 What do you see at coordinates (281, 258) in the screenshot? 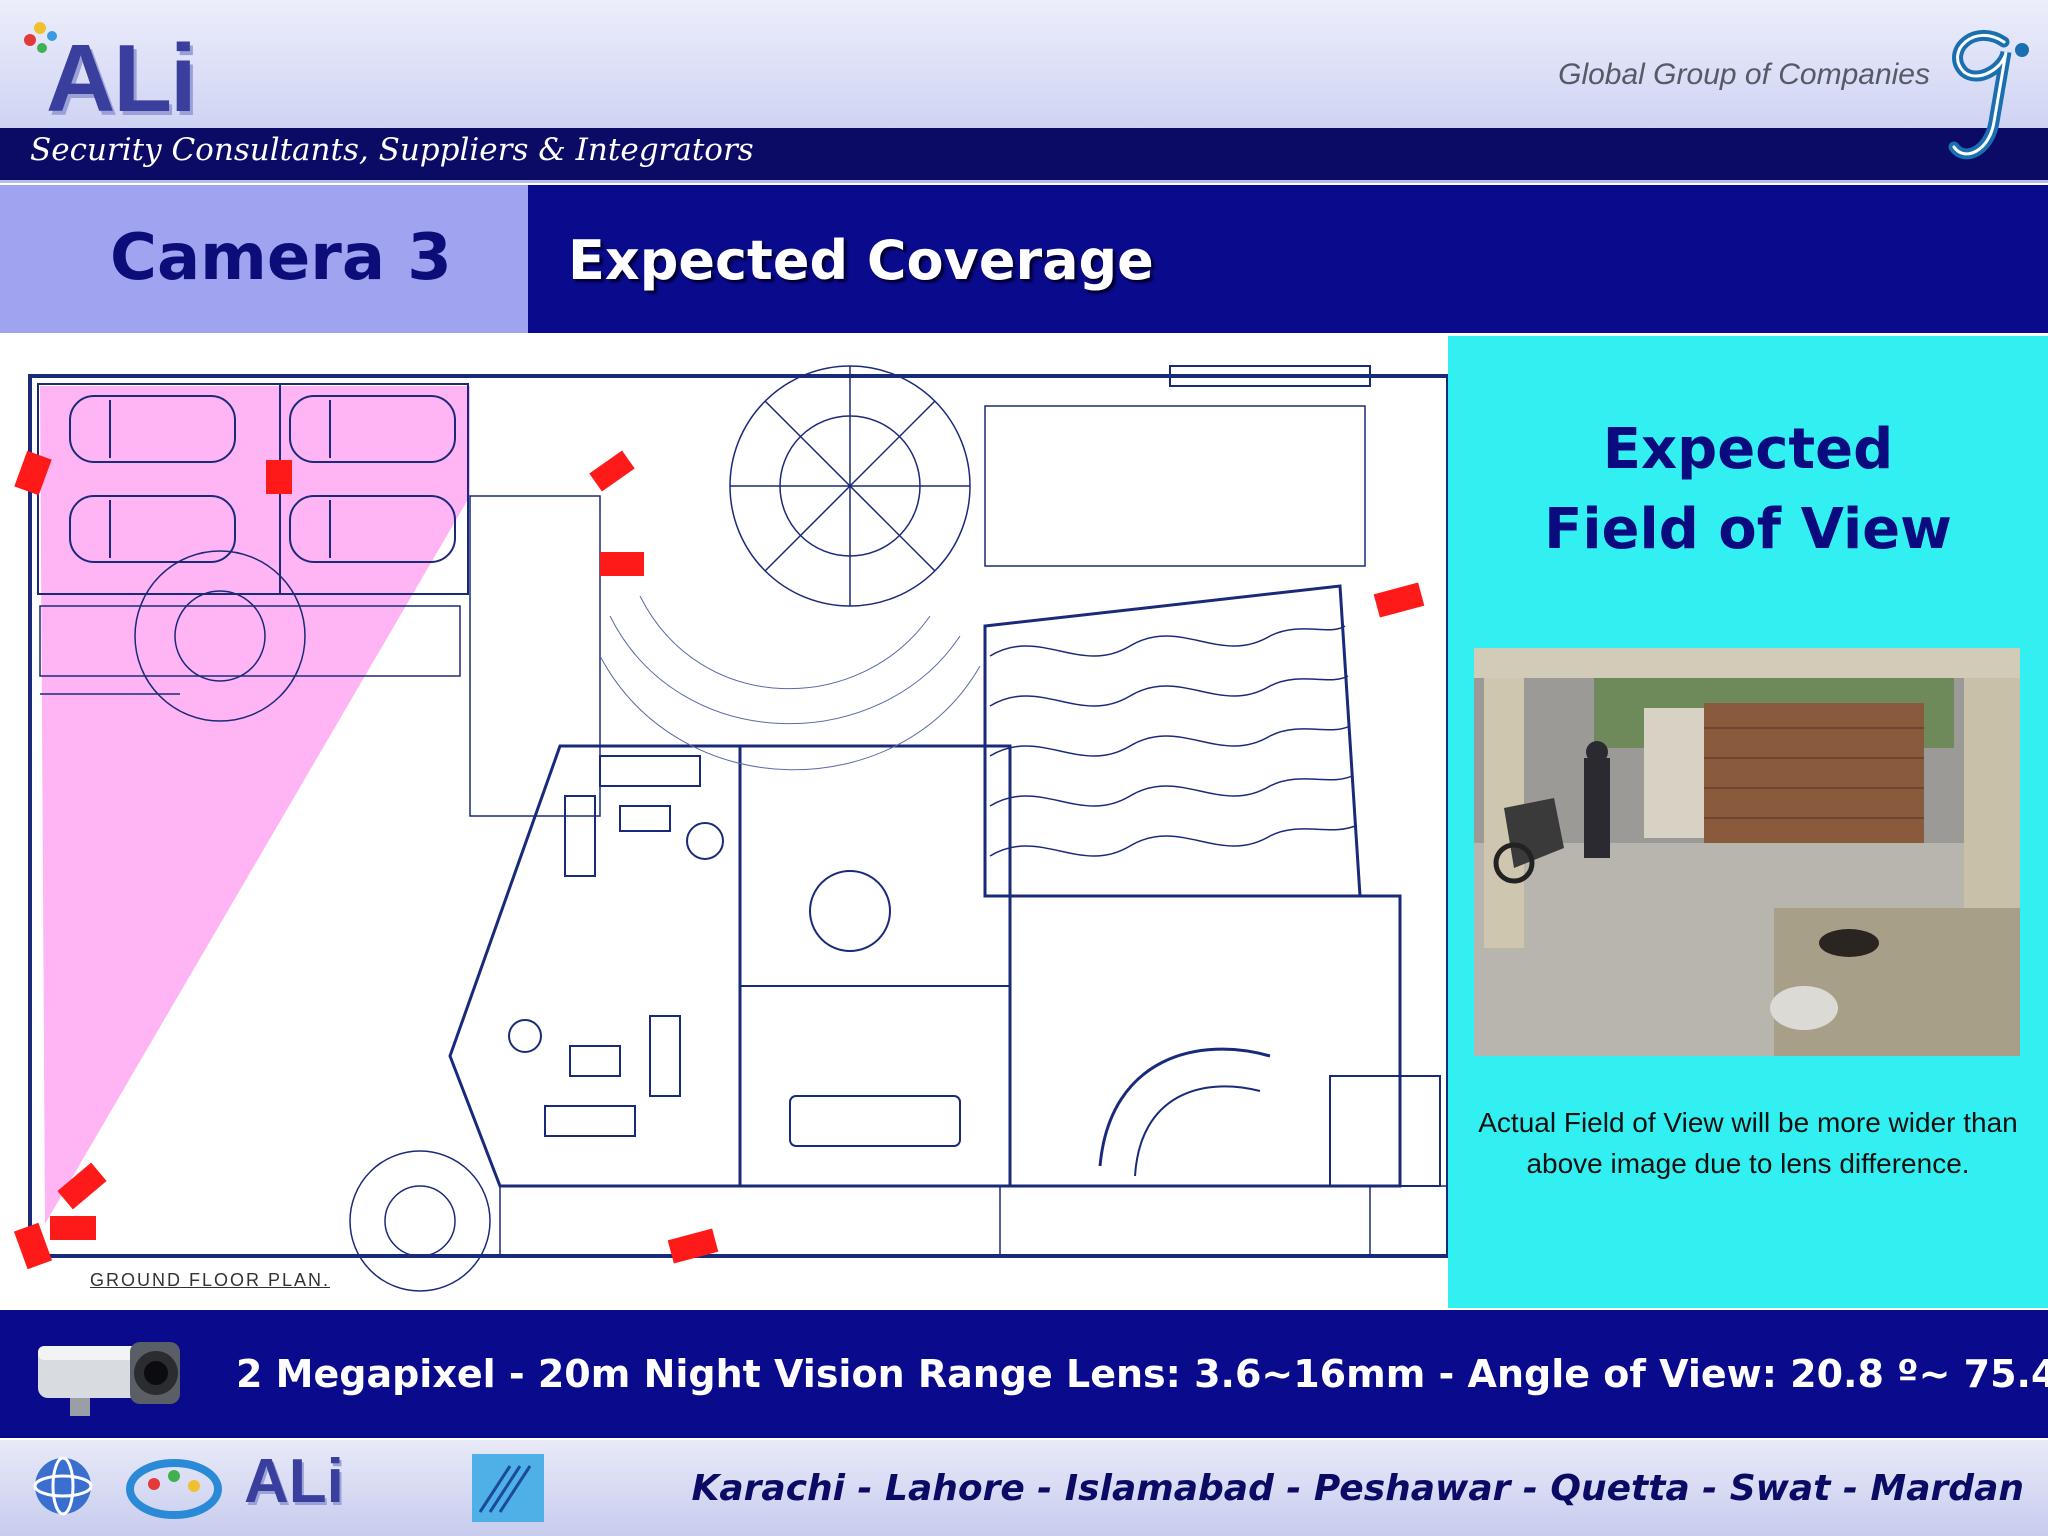
I see `camera-title: Camera 3` at bounding box center [281, 258].